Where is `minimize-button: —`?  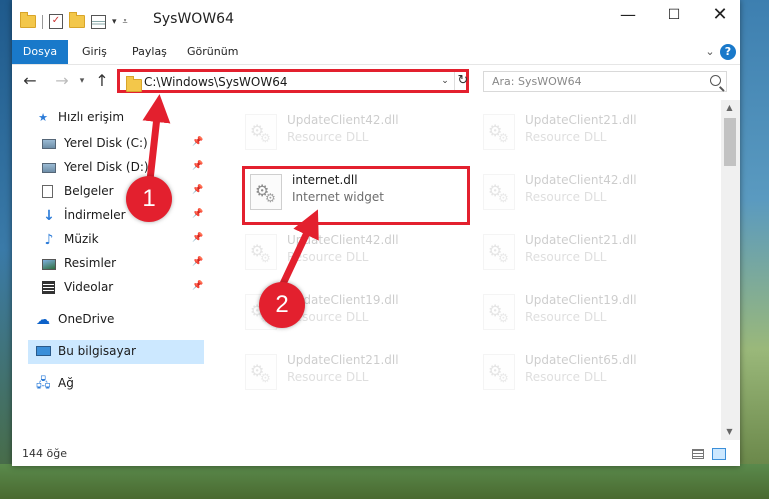
minimize-button: — is located at coordinates (628, 16).